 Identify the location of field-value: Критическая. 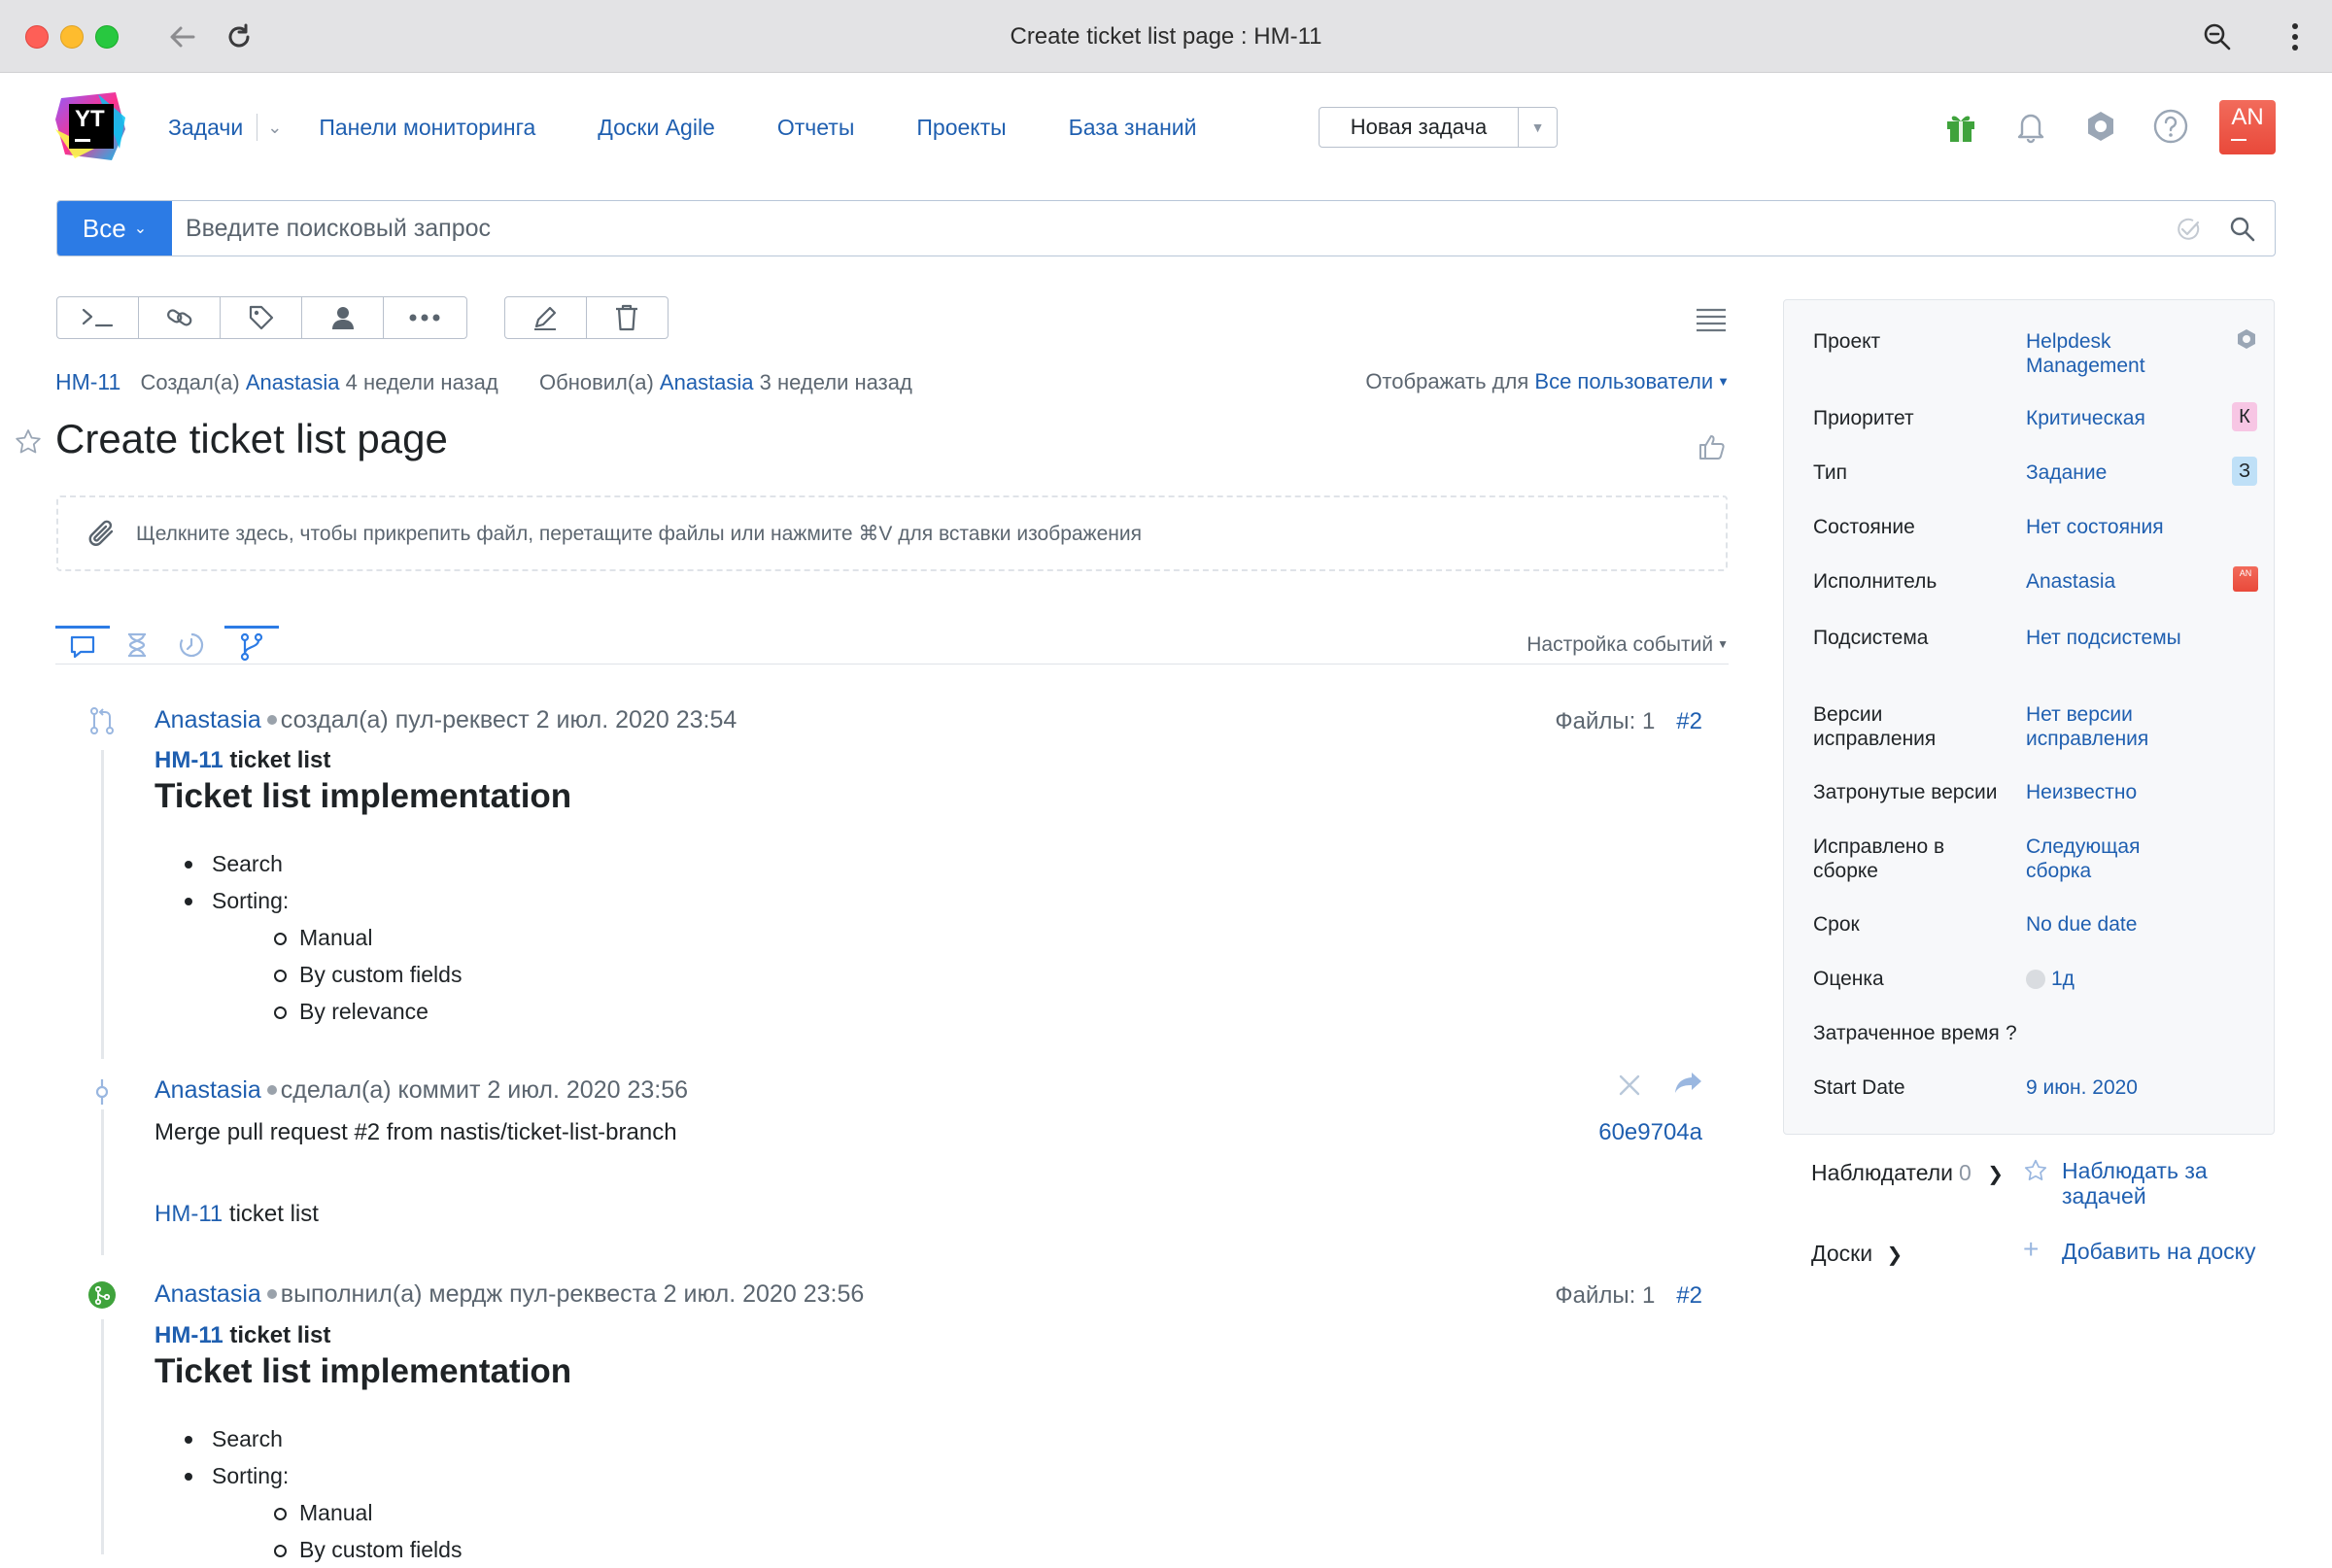
(2108, 418).